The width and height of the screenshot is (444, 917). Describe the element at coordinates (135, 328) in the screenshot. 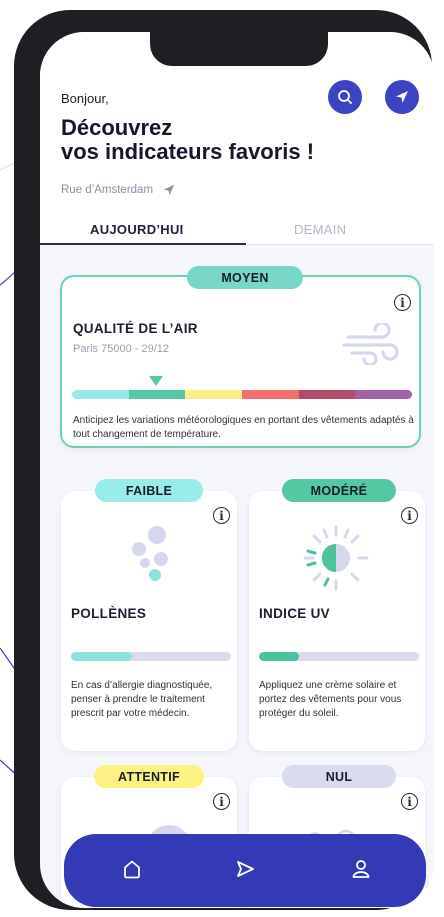

I see `air-quality-title: QUALITÉ DE L’AIR` at that location.